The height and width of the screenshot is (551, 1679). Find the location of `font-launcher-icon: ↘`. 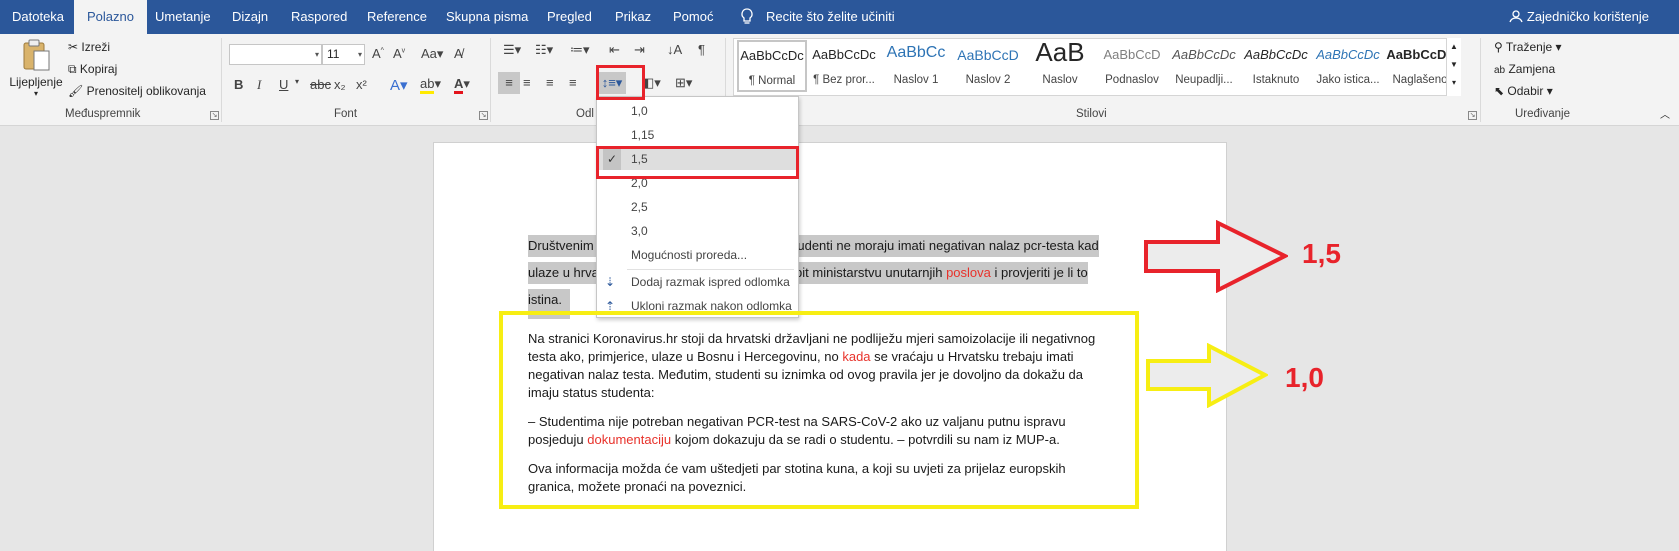

font-launcher-icon: ↘ is located at coordinates (483, 115).